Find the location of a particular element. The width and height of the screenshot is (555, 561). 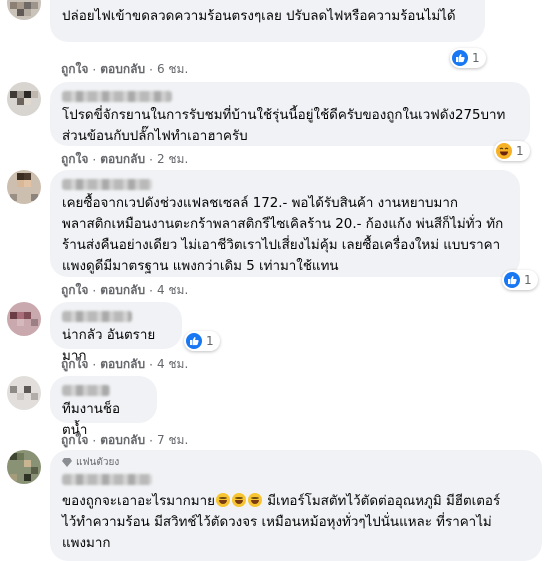

timestamp: 6 ชม. is located at coordinates (172, 69).